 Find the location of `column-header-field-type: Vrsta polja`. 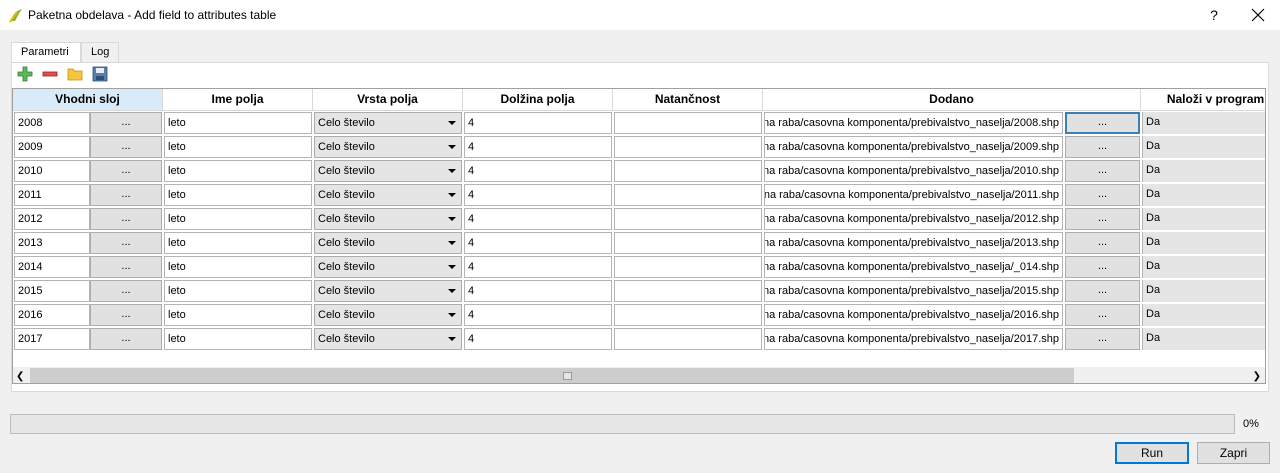

column-header-field-type: Vrsta polja is located at coordinates (388, 100).